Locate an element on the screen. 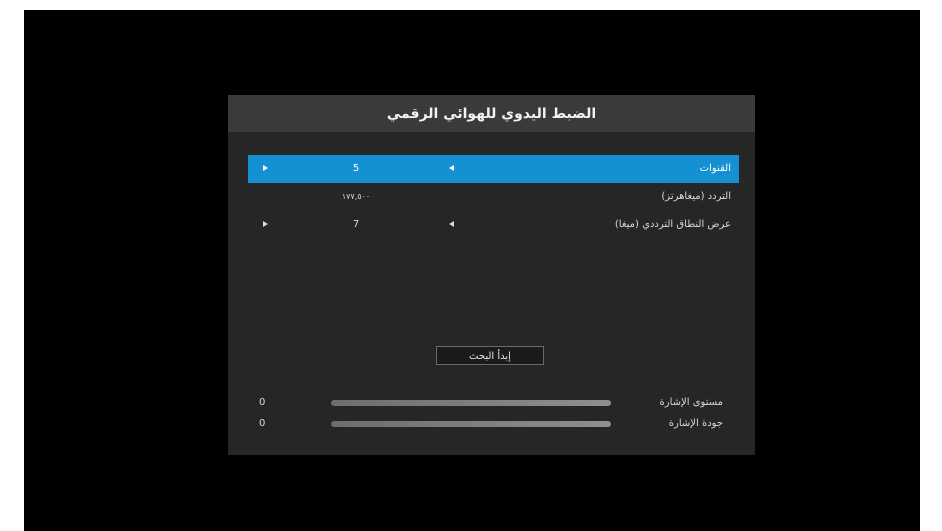  signal-strength-meter: 0 مستوى الإشارة is located at coordinates (491, 403).